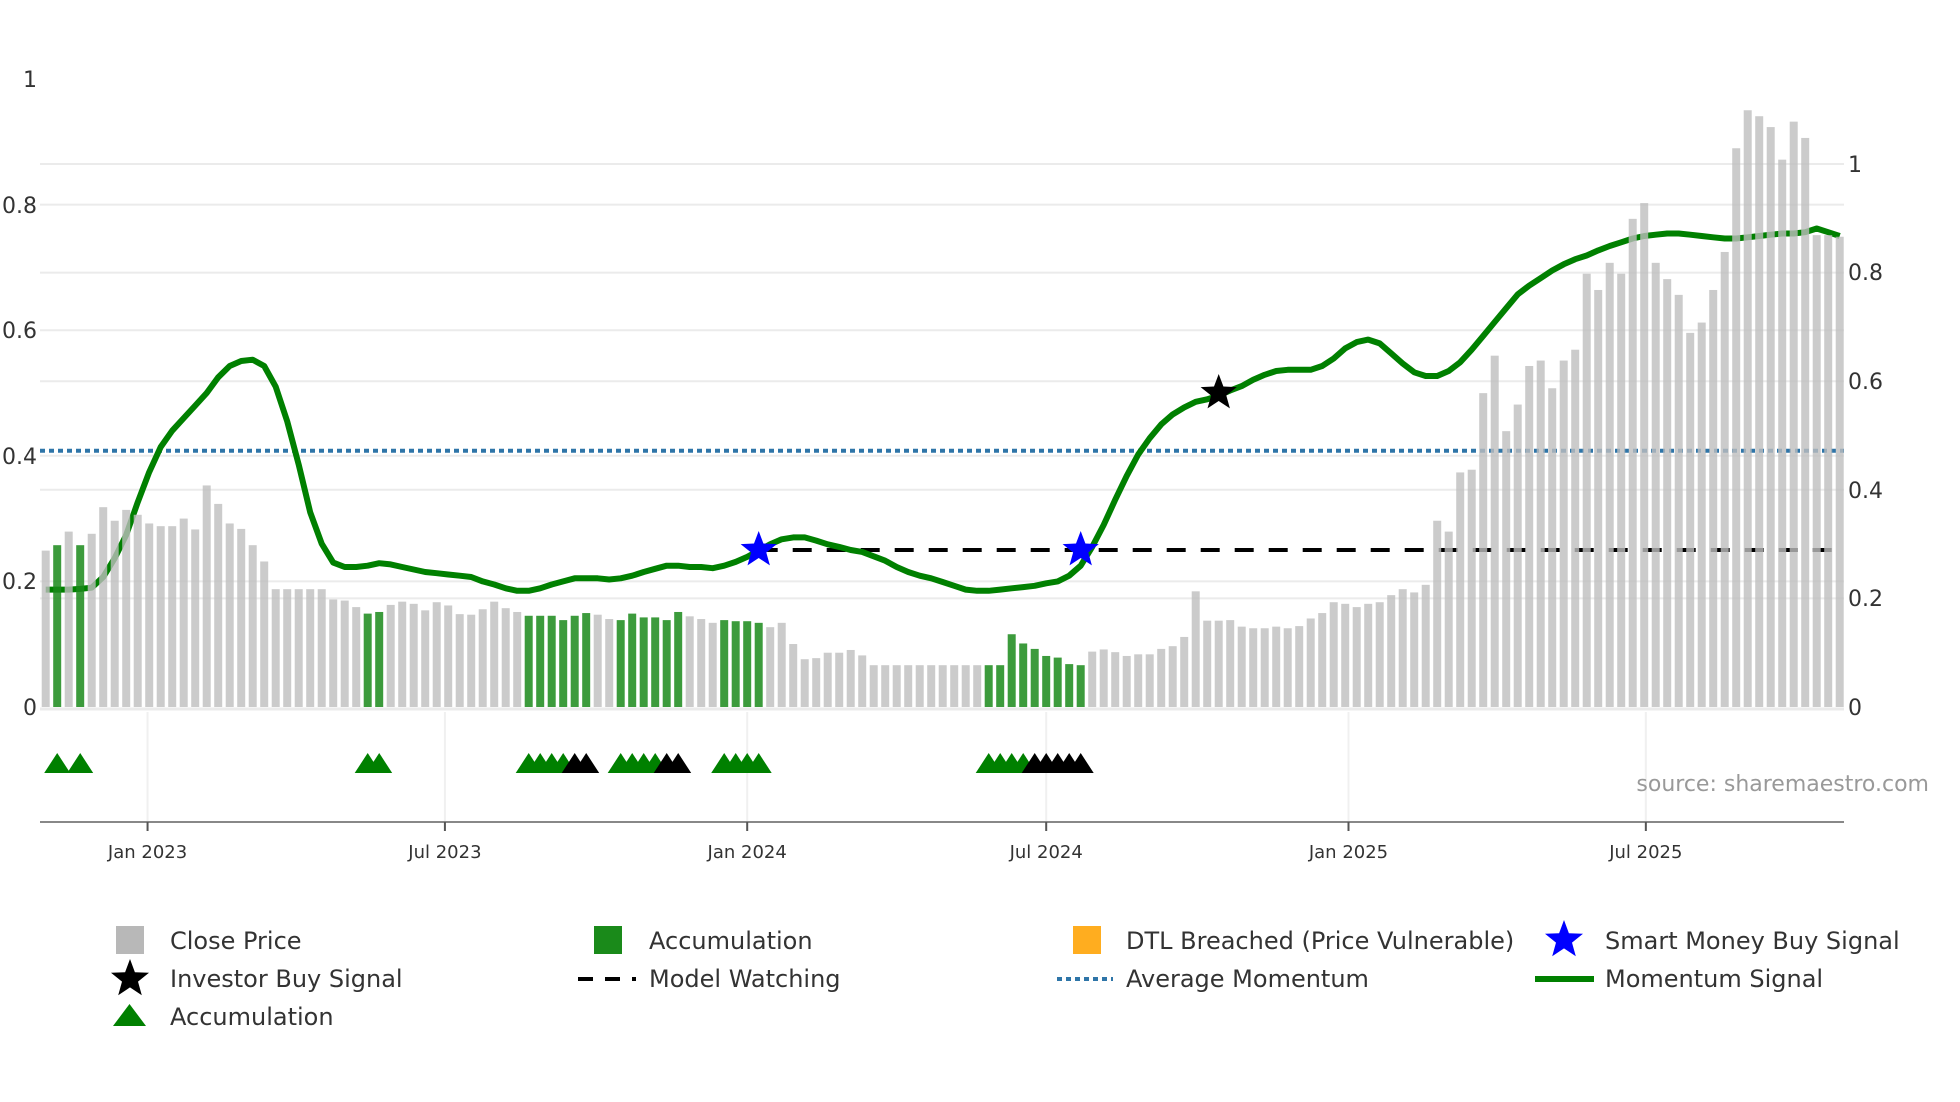 The width and height of the screenshot is (1960, 1102). What do you see at coordinates (19, 331) in the screenshot?
I see `left-tick-label: 0.6` at bounding box center [19, 331].